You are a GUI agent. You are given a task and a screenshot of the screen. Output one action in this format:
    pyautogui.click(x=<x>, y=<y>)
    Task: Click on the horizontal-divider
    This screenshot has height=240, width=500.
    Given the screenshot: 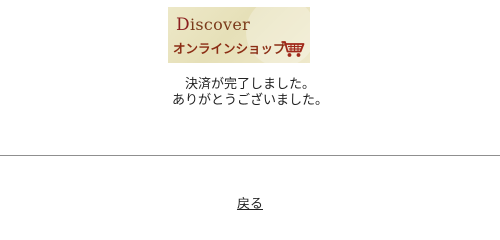 What is the action you would take?
    pyautogui.click(x=250, y=155)
    